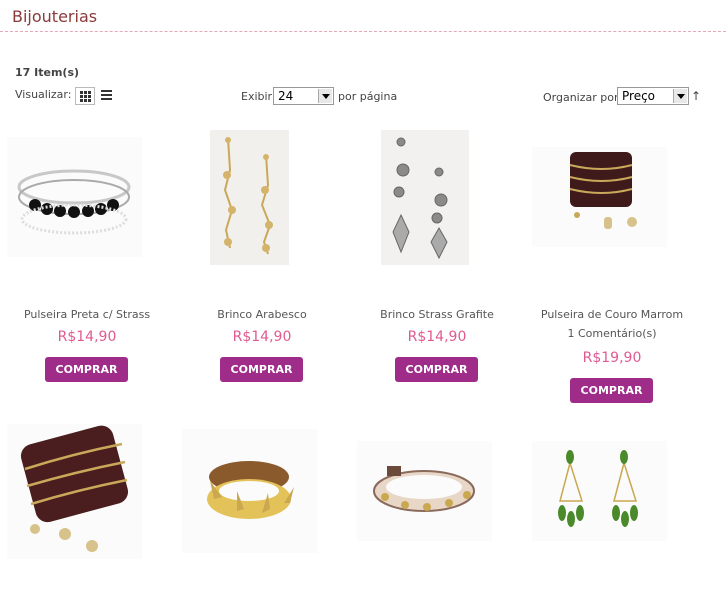  What do you see at coordinates (368, 96) in the screenshot?
I see `per-page-suffix: por página` at bounding box center [368, 96].